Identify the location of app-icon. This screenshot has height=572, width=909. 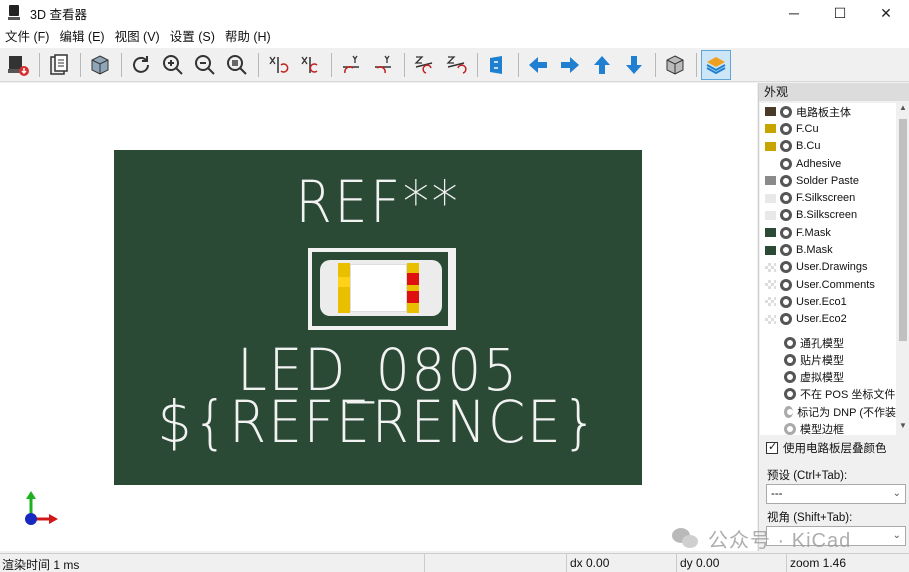
(14, 13).